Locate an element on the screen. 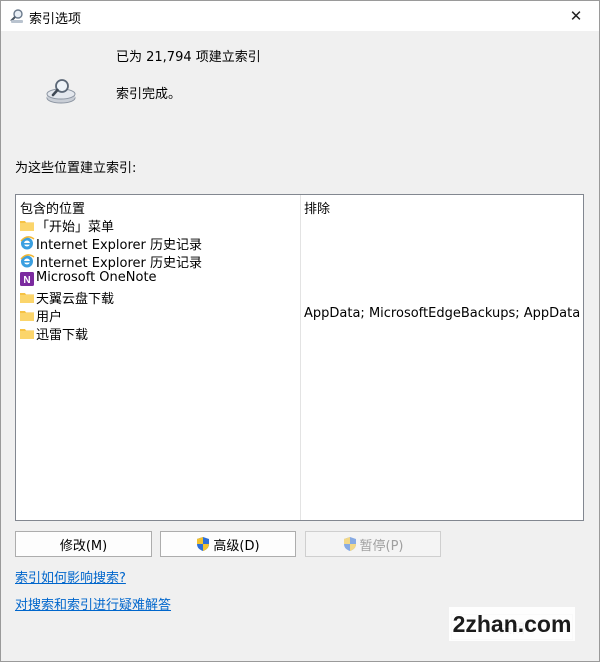  advanced-button: 高级(D) is located at coordinates (228, 544).